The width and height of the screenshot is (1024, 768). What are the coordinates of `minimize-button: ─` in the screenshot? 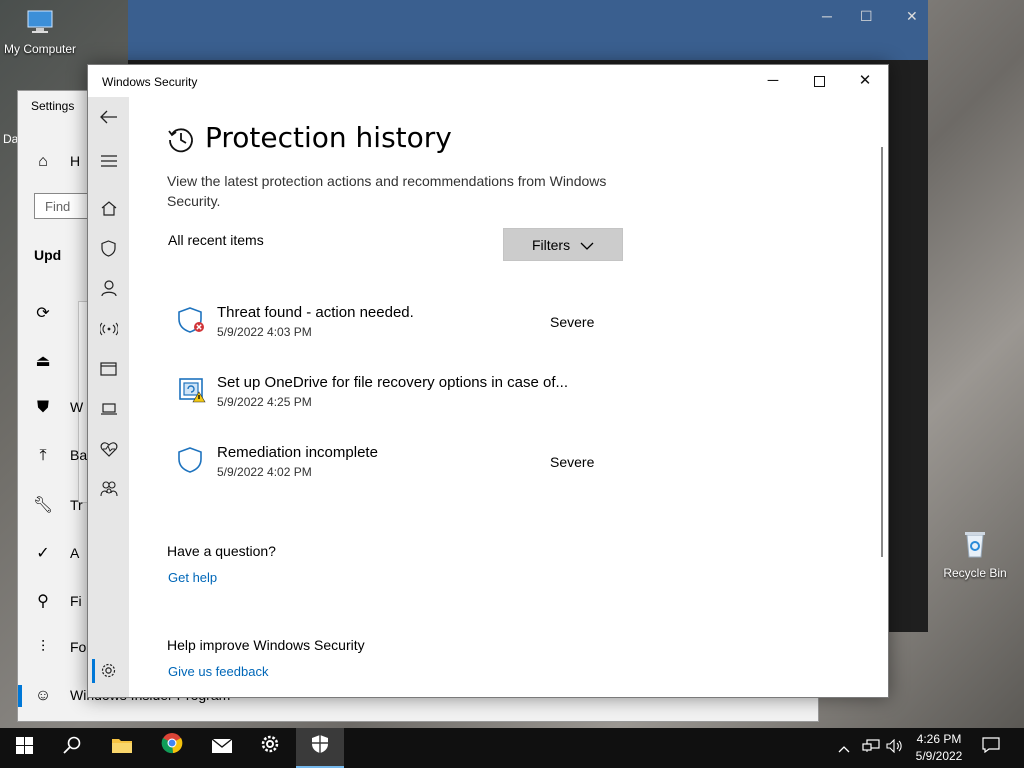 It's located at (773, 81).